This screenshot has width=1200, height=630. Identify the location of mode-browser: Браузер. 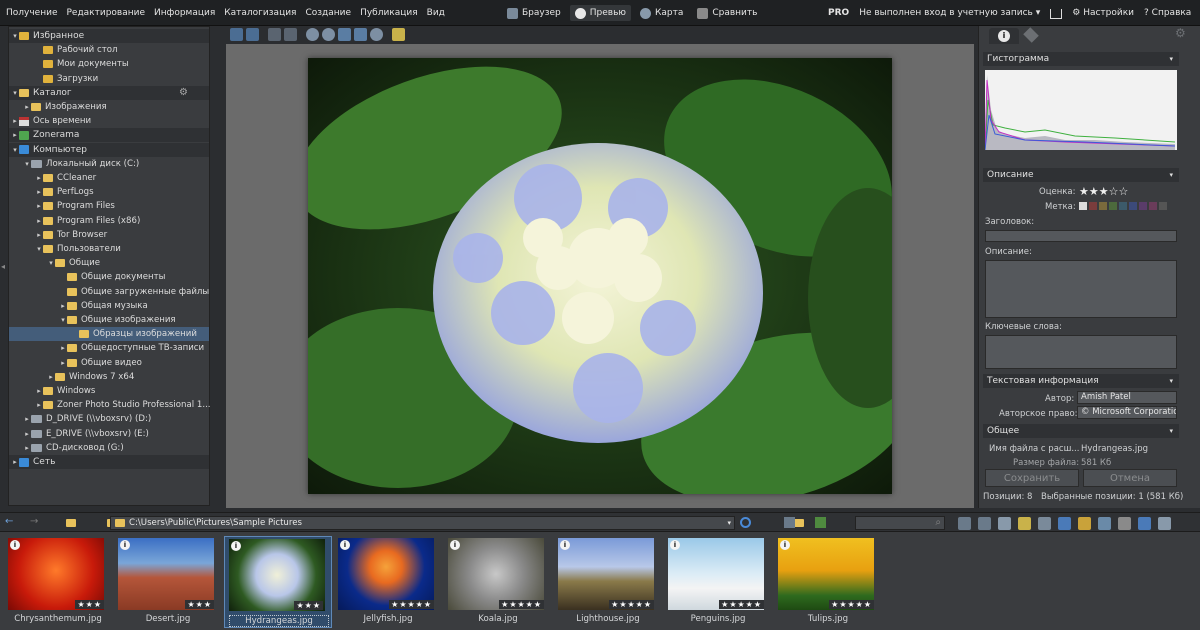
(534, 13).